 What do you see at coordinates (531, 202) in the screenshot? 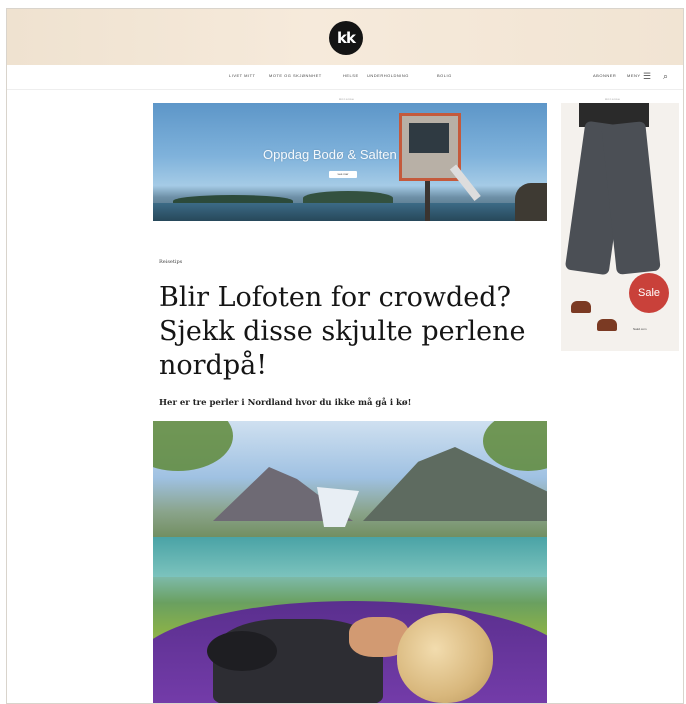
I see `rock-shape` at bounding box center [531, 202].